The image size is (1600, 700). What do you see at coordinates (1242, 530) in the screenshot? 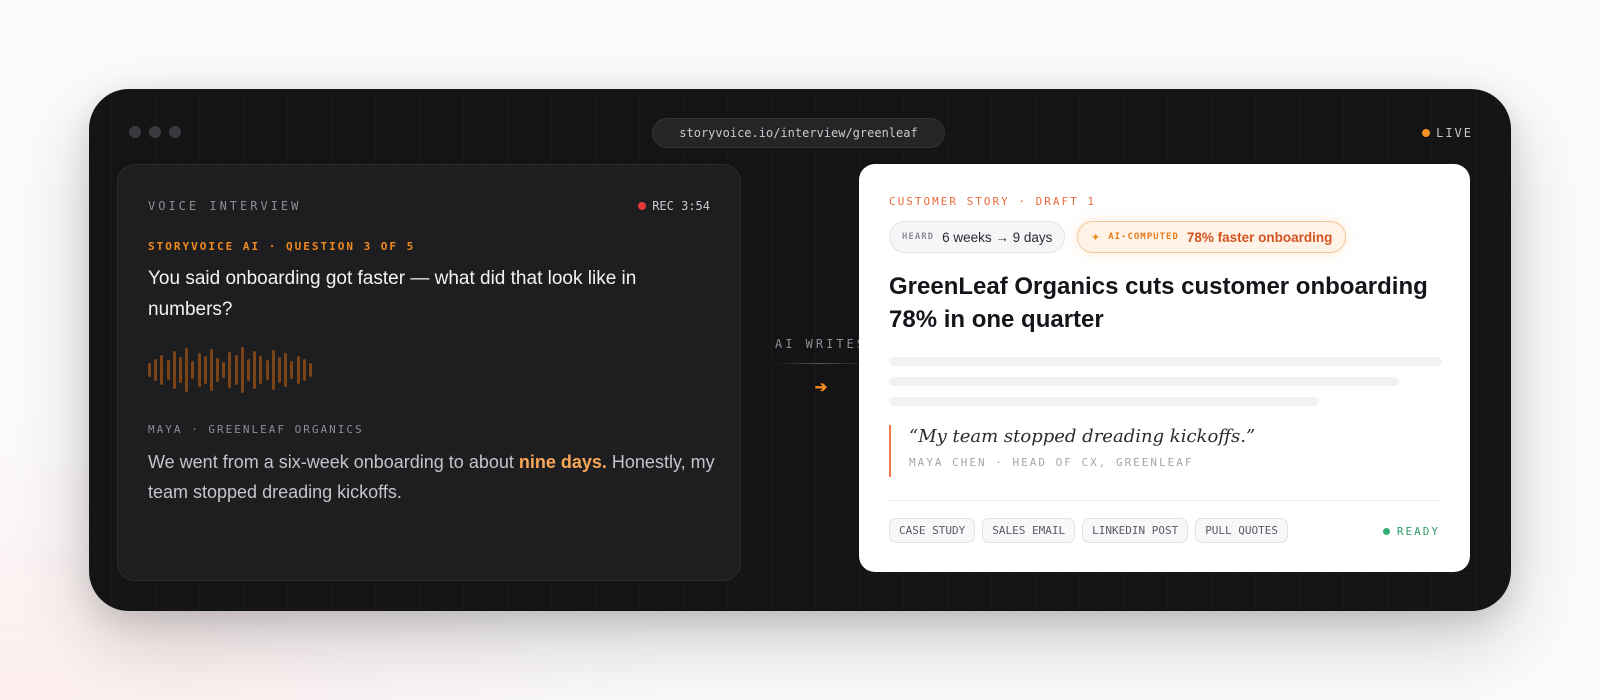
I see `tag-pull-quotes: PULL QUOTES` at bounding box center [1242, 530].